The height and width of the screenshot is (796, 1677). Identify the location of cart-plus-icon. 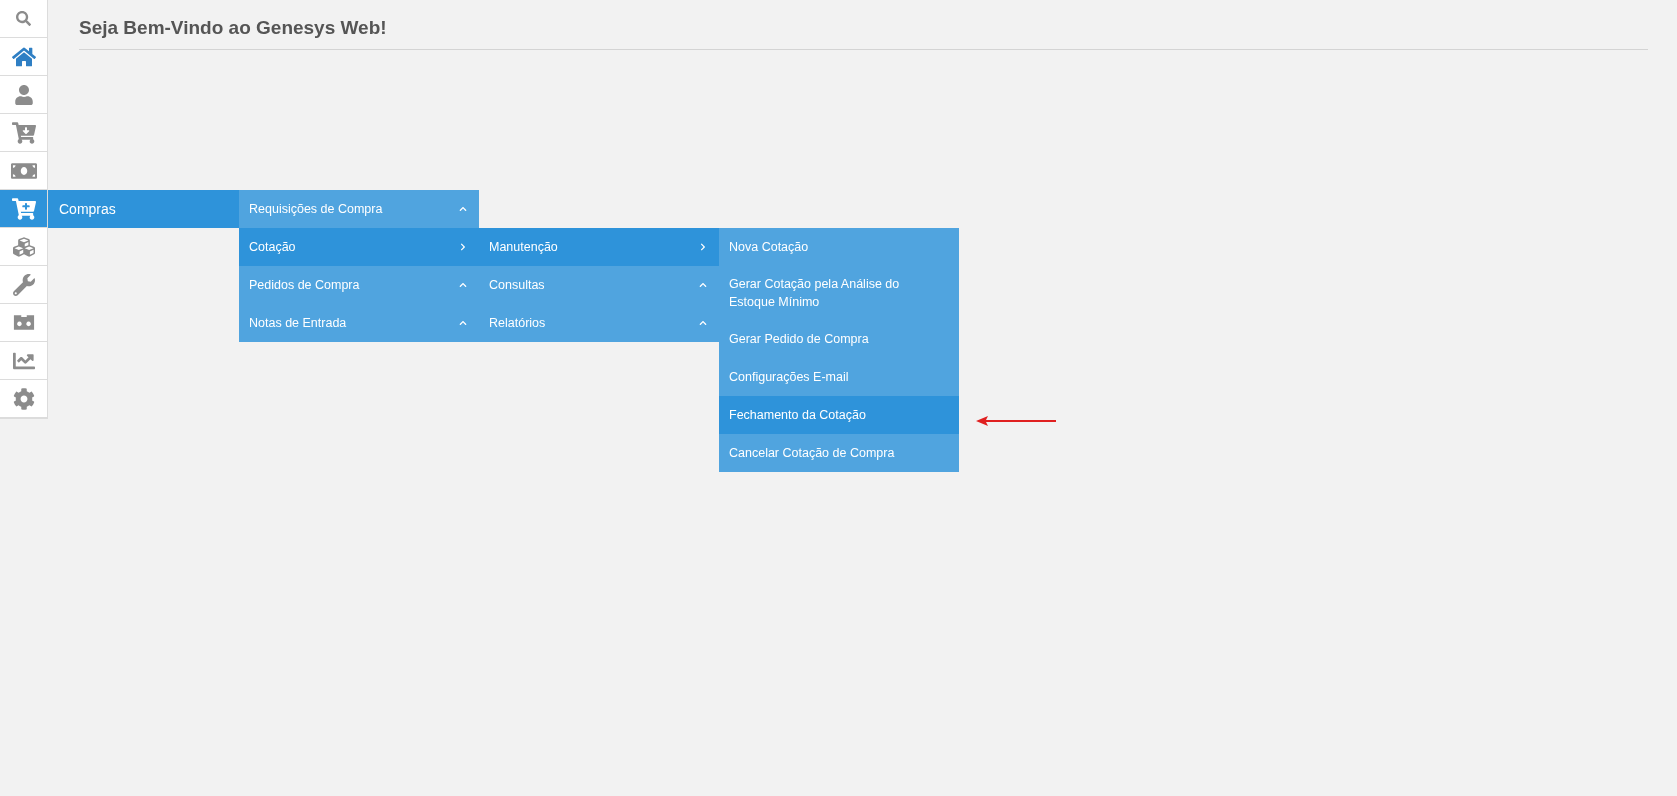
(23, 208).